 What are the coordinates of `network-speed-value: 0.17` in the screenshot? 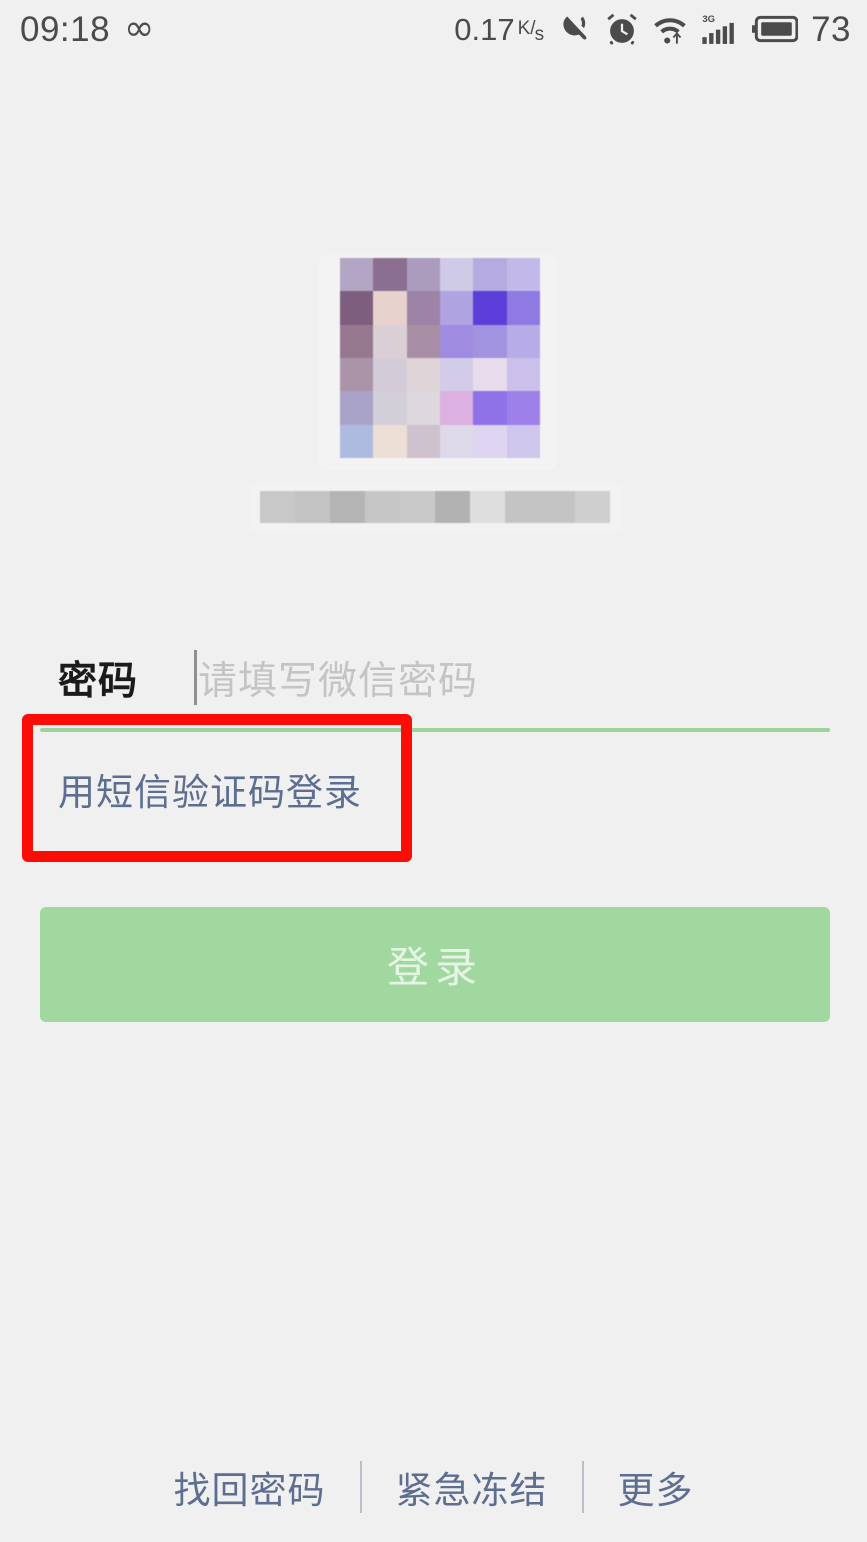 It's located at (484, 29).